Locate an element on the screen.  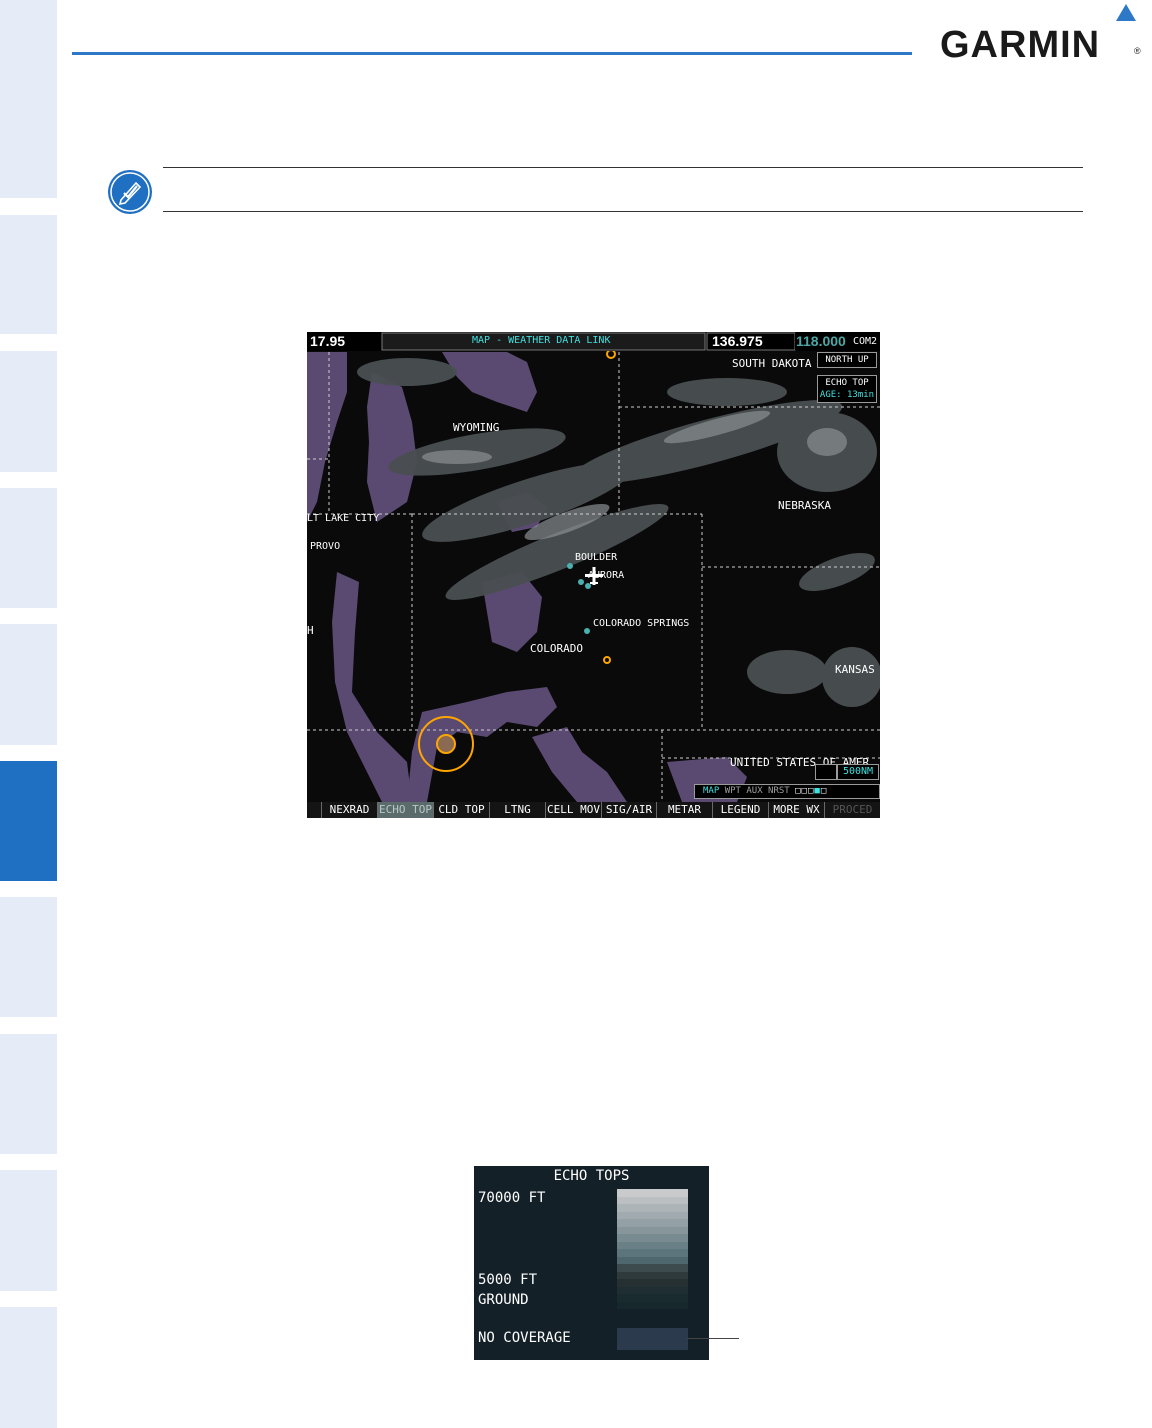
header-rule is located at coordinates (492, 53).